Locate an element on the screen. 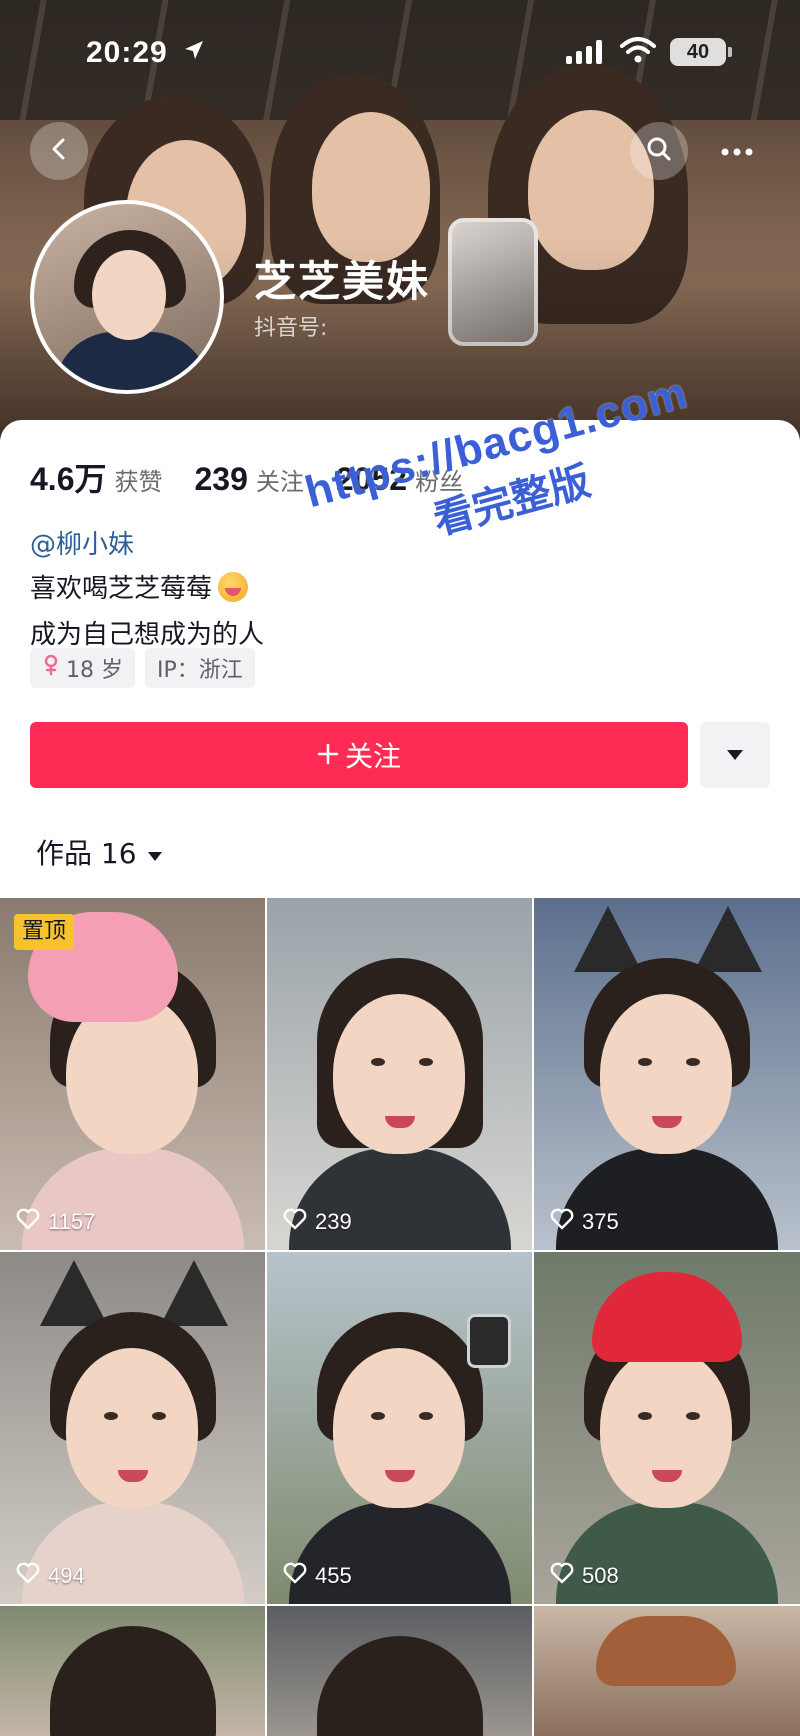  video-tile: 239 is located at coordinates (399, 1074).